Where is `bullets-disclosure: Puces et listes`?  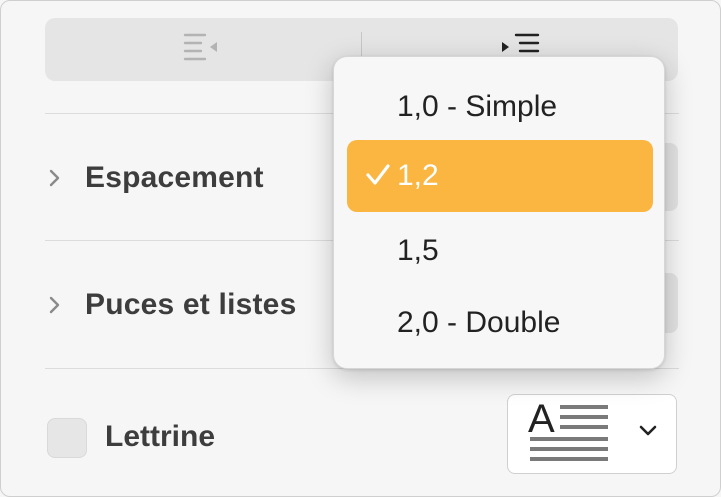 bullets-disclosure: Puces et listes is located at coordinates (170, 305).